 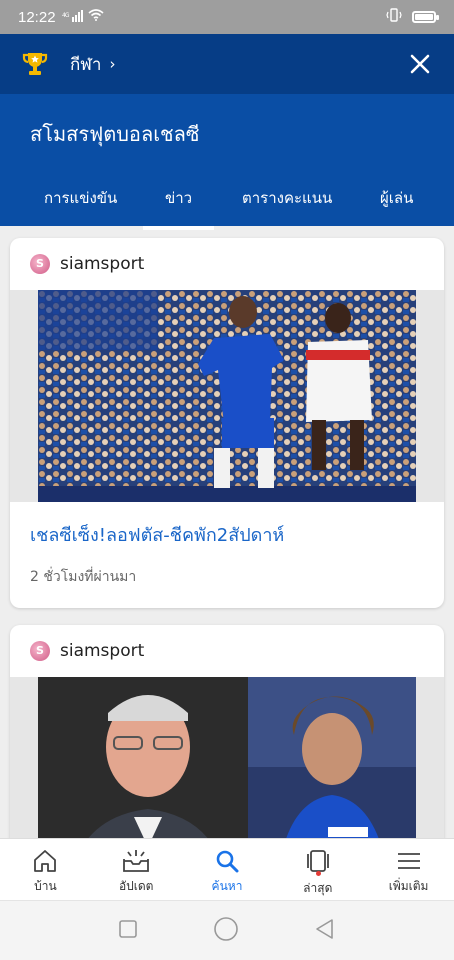 I want to click on inbox-update-icon, so click(x=136, y=861).